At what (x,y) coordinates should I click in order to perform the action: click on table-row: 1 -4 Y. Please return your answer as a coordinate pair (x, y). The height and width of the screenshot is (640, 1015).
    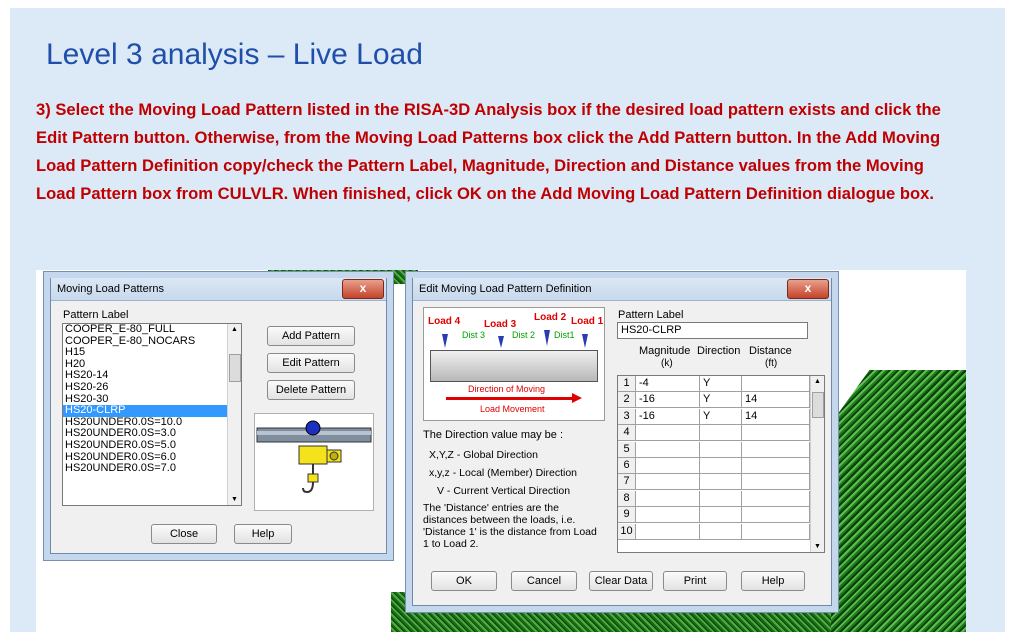
    Looking at the image, I should click on (714, 384).